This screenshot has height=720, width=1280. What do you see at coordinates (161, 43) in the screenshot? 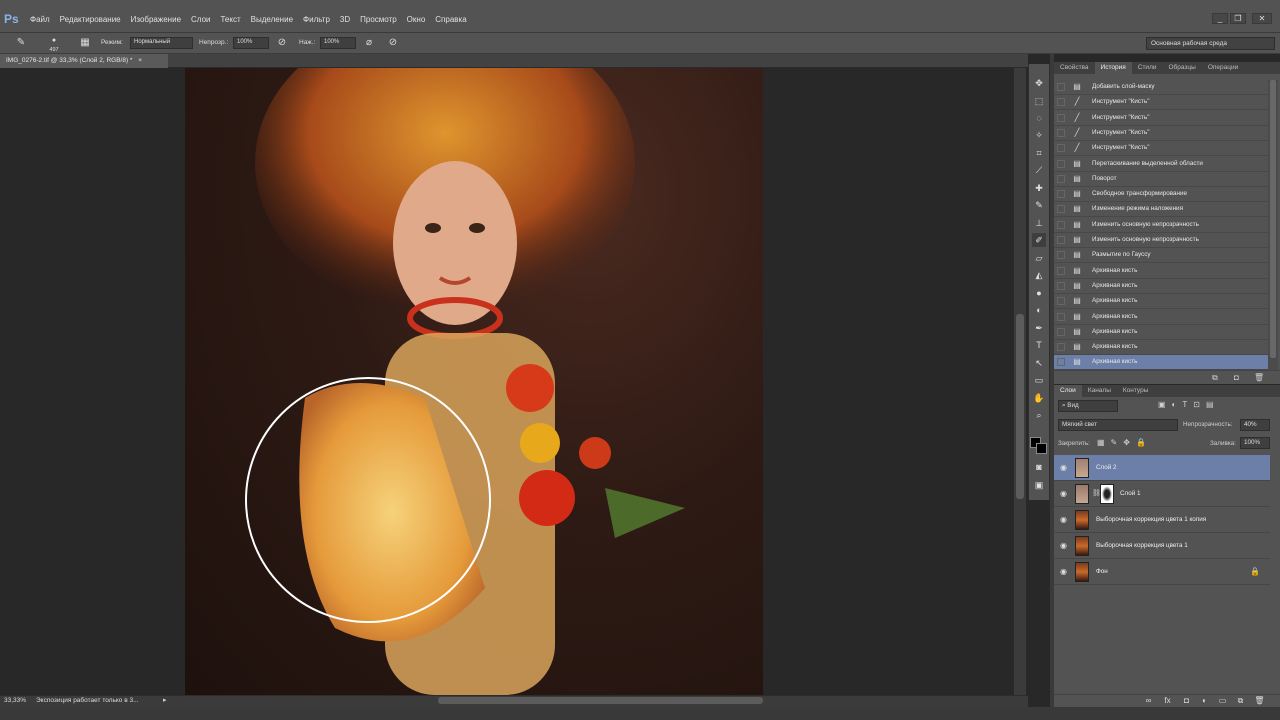
I see `mode-select: Нормальный` at bounding box center [161, 43].